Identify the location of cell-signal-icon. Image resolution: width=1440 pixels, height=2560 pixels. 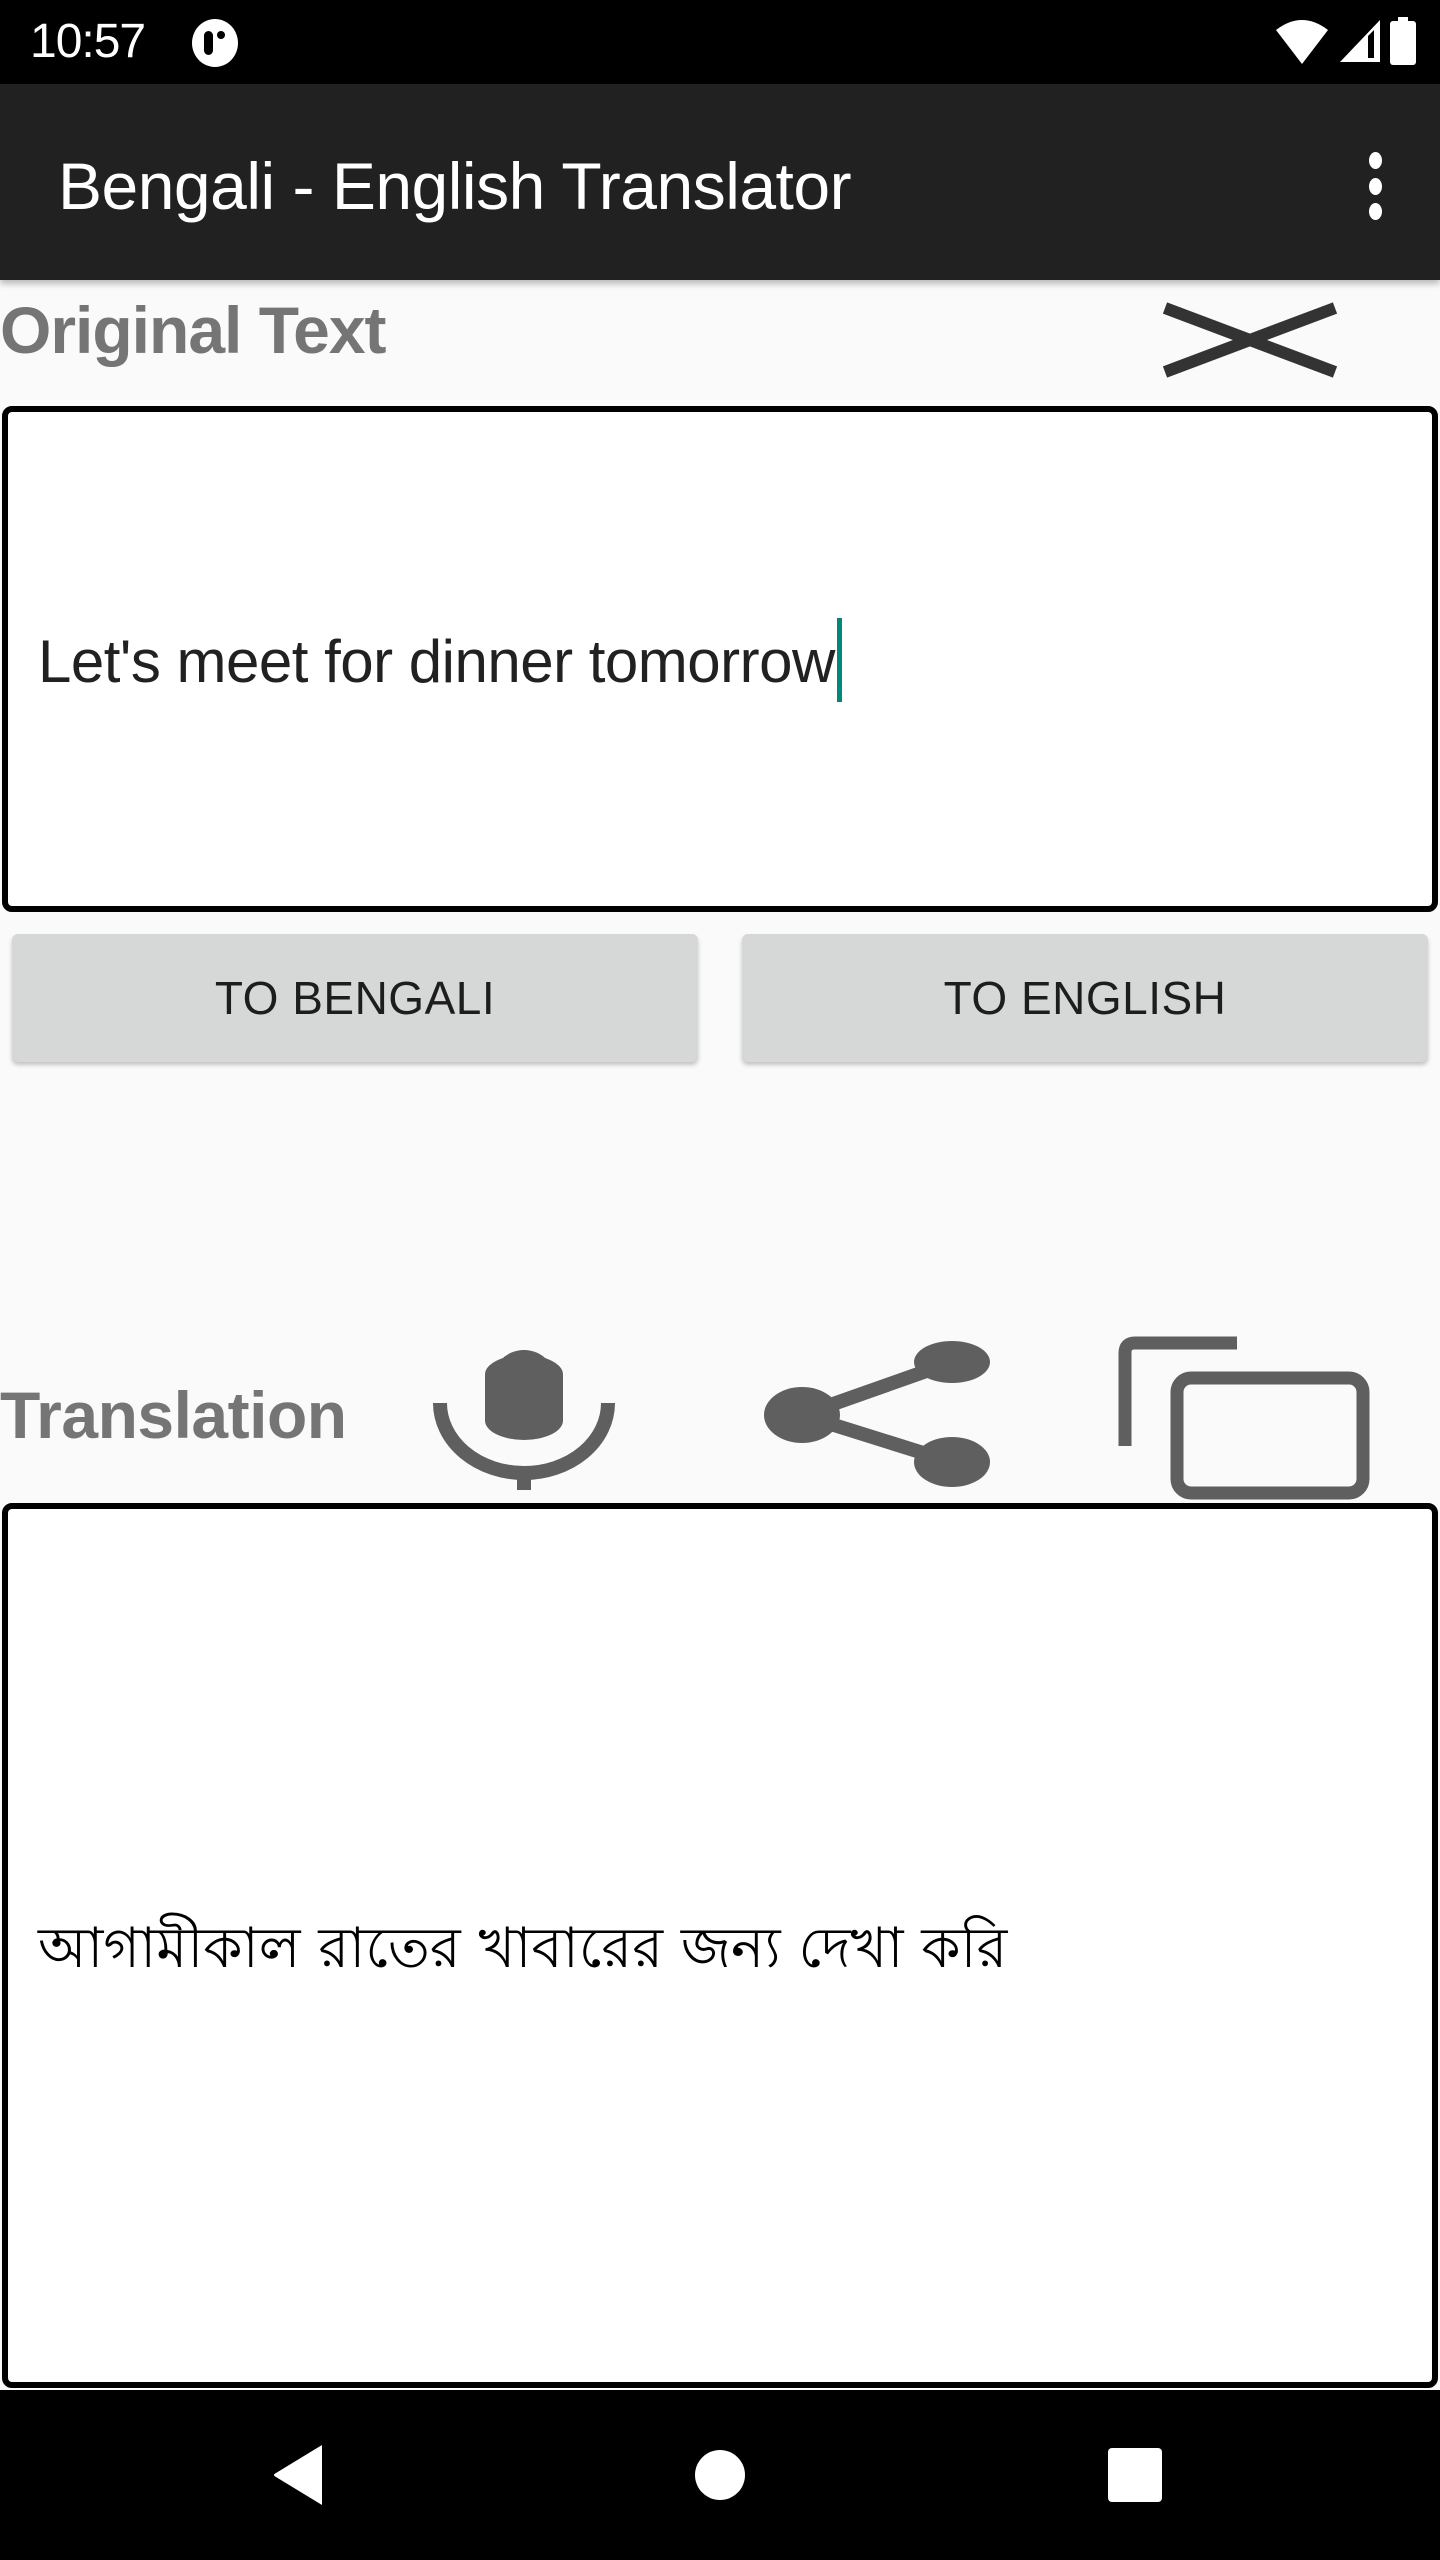
(1360, 43).